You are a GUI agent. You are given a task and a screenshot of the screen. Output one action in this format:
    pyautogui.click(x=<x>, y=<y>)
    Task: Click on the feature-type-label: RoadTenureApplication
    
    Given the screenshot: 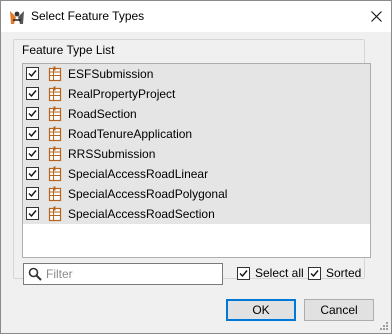 What is the action you would take?
    pyautogui.click(x=130, y=134)
    